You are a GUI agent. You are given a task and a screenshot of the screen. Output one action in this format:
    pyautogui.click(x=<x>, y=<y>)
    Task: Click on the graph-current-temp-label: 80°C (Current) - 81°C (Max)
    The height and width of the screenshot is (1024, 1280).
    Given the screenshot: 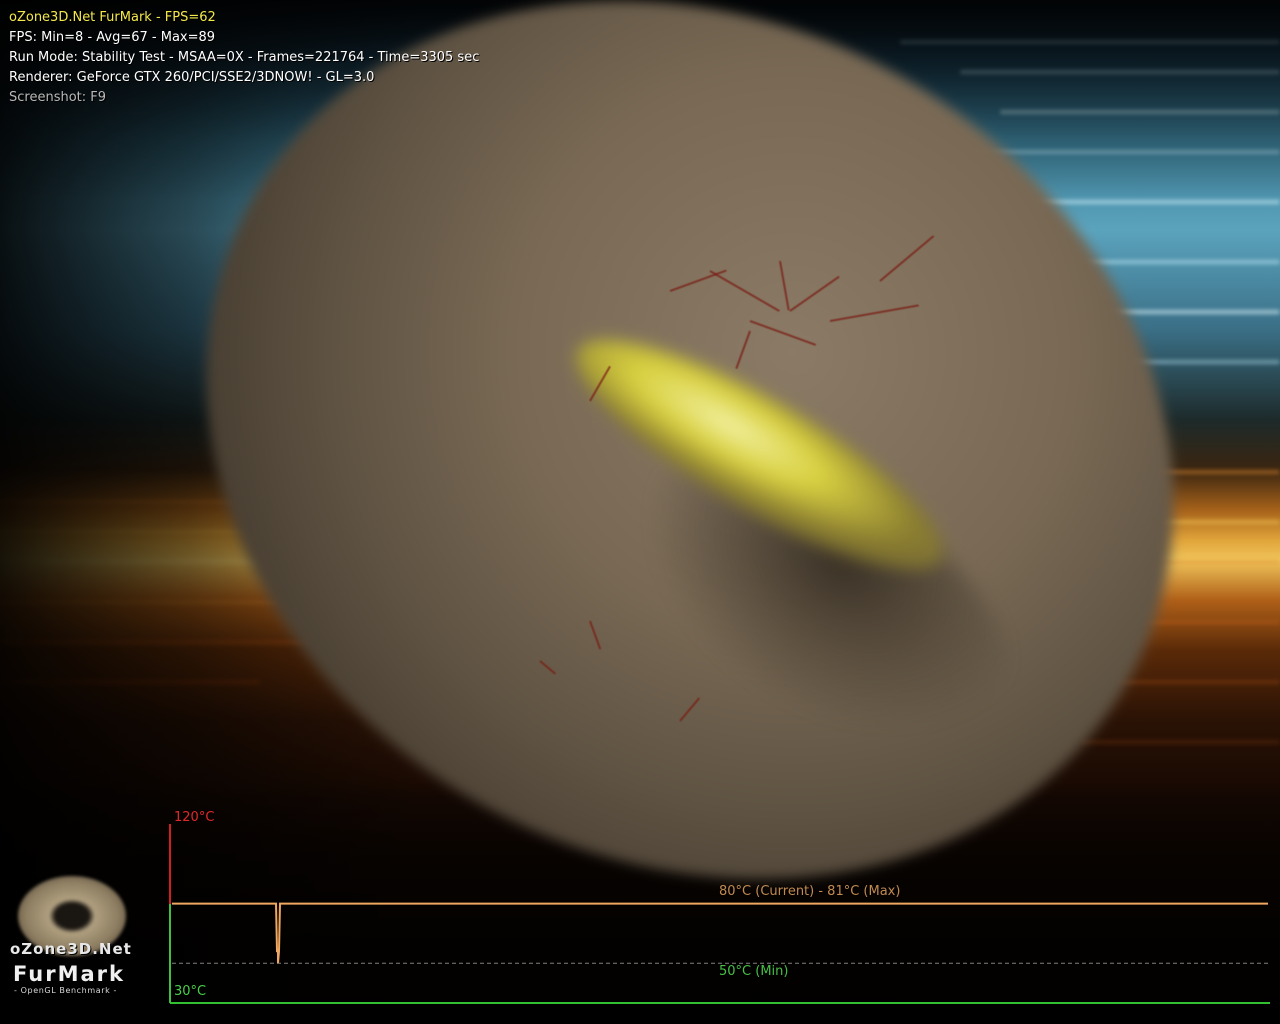 What is the action you would take?
    pyautogui.click(x=810, y=891)
    